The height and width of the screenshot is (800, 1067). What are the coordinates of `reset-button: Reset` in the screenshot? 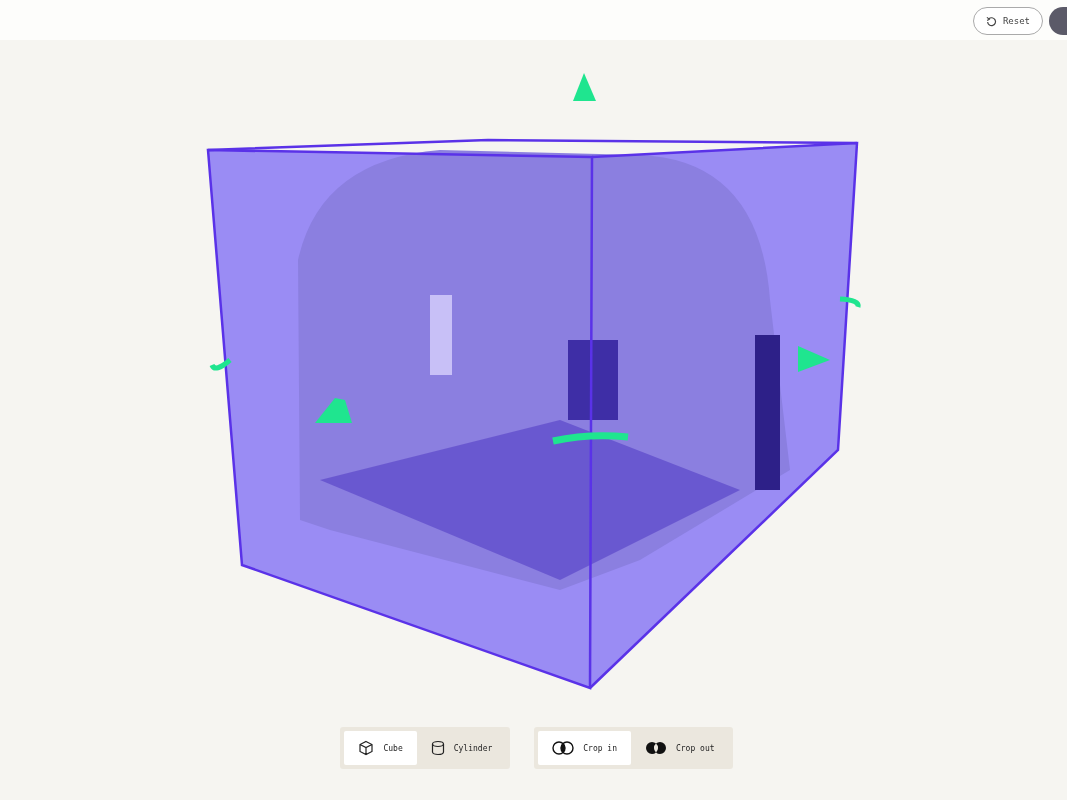 It's located at (1007, 21).